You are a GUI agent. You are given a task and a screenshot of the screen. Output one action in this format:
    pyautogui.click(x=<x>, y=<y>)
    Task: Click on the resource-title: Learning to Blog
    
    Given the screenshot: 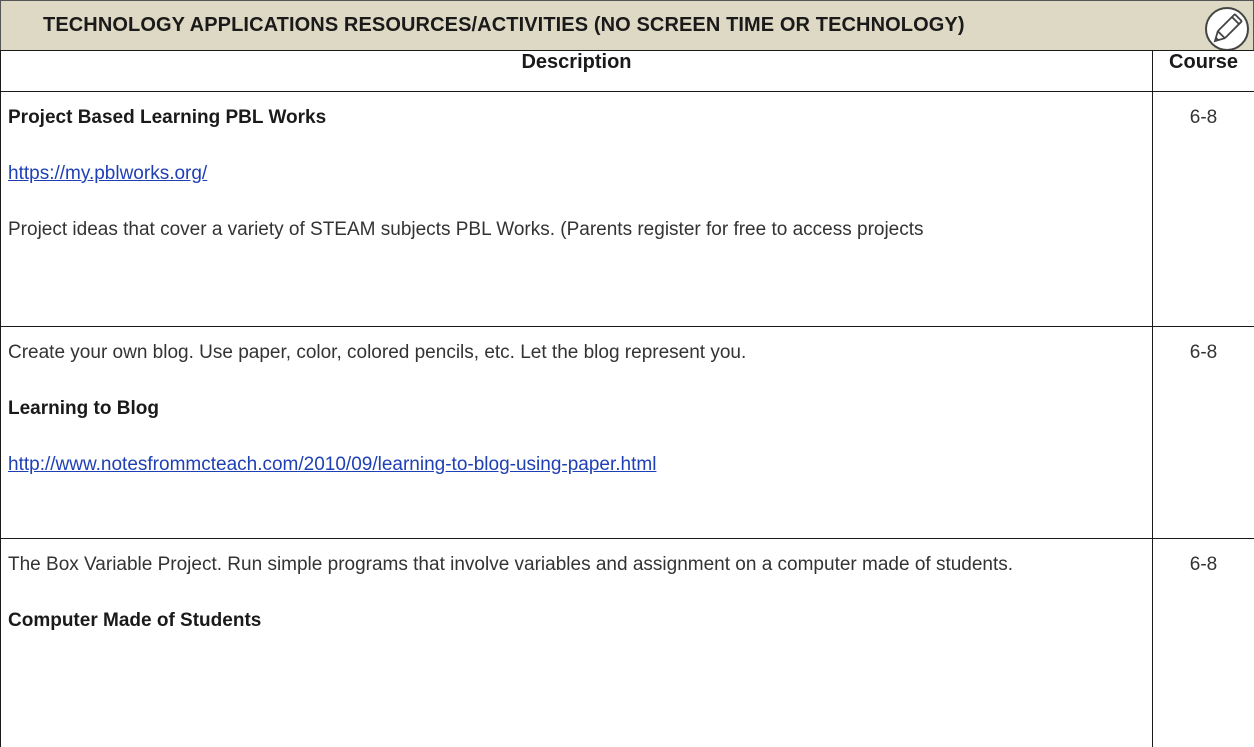 What is the action you would take?
    pyautogui.click(x=83, y=408)
    